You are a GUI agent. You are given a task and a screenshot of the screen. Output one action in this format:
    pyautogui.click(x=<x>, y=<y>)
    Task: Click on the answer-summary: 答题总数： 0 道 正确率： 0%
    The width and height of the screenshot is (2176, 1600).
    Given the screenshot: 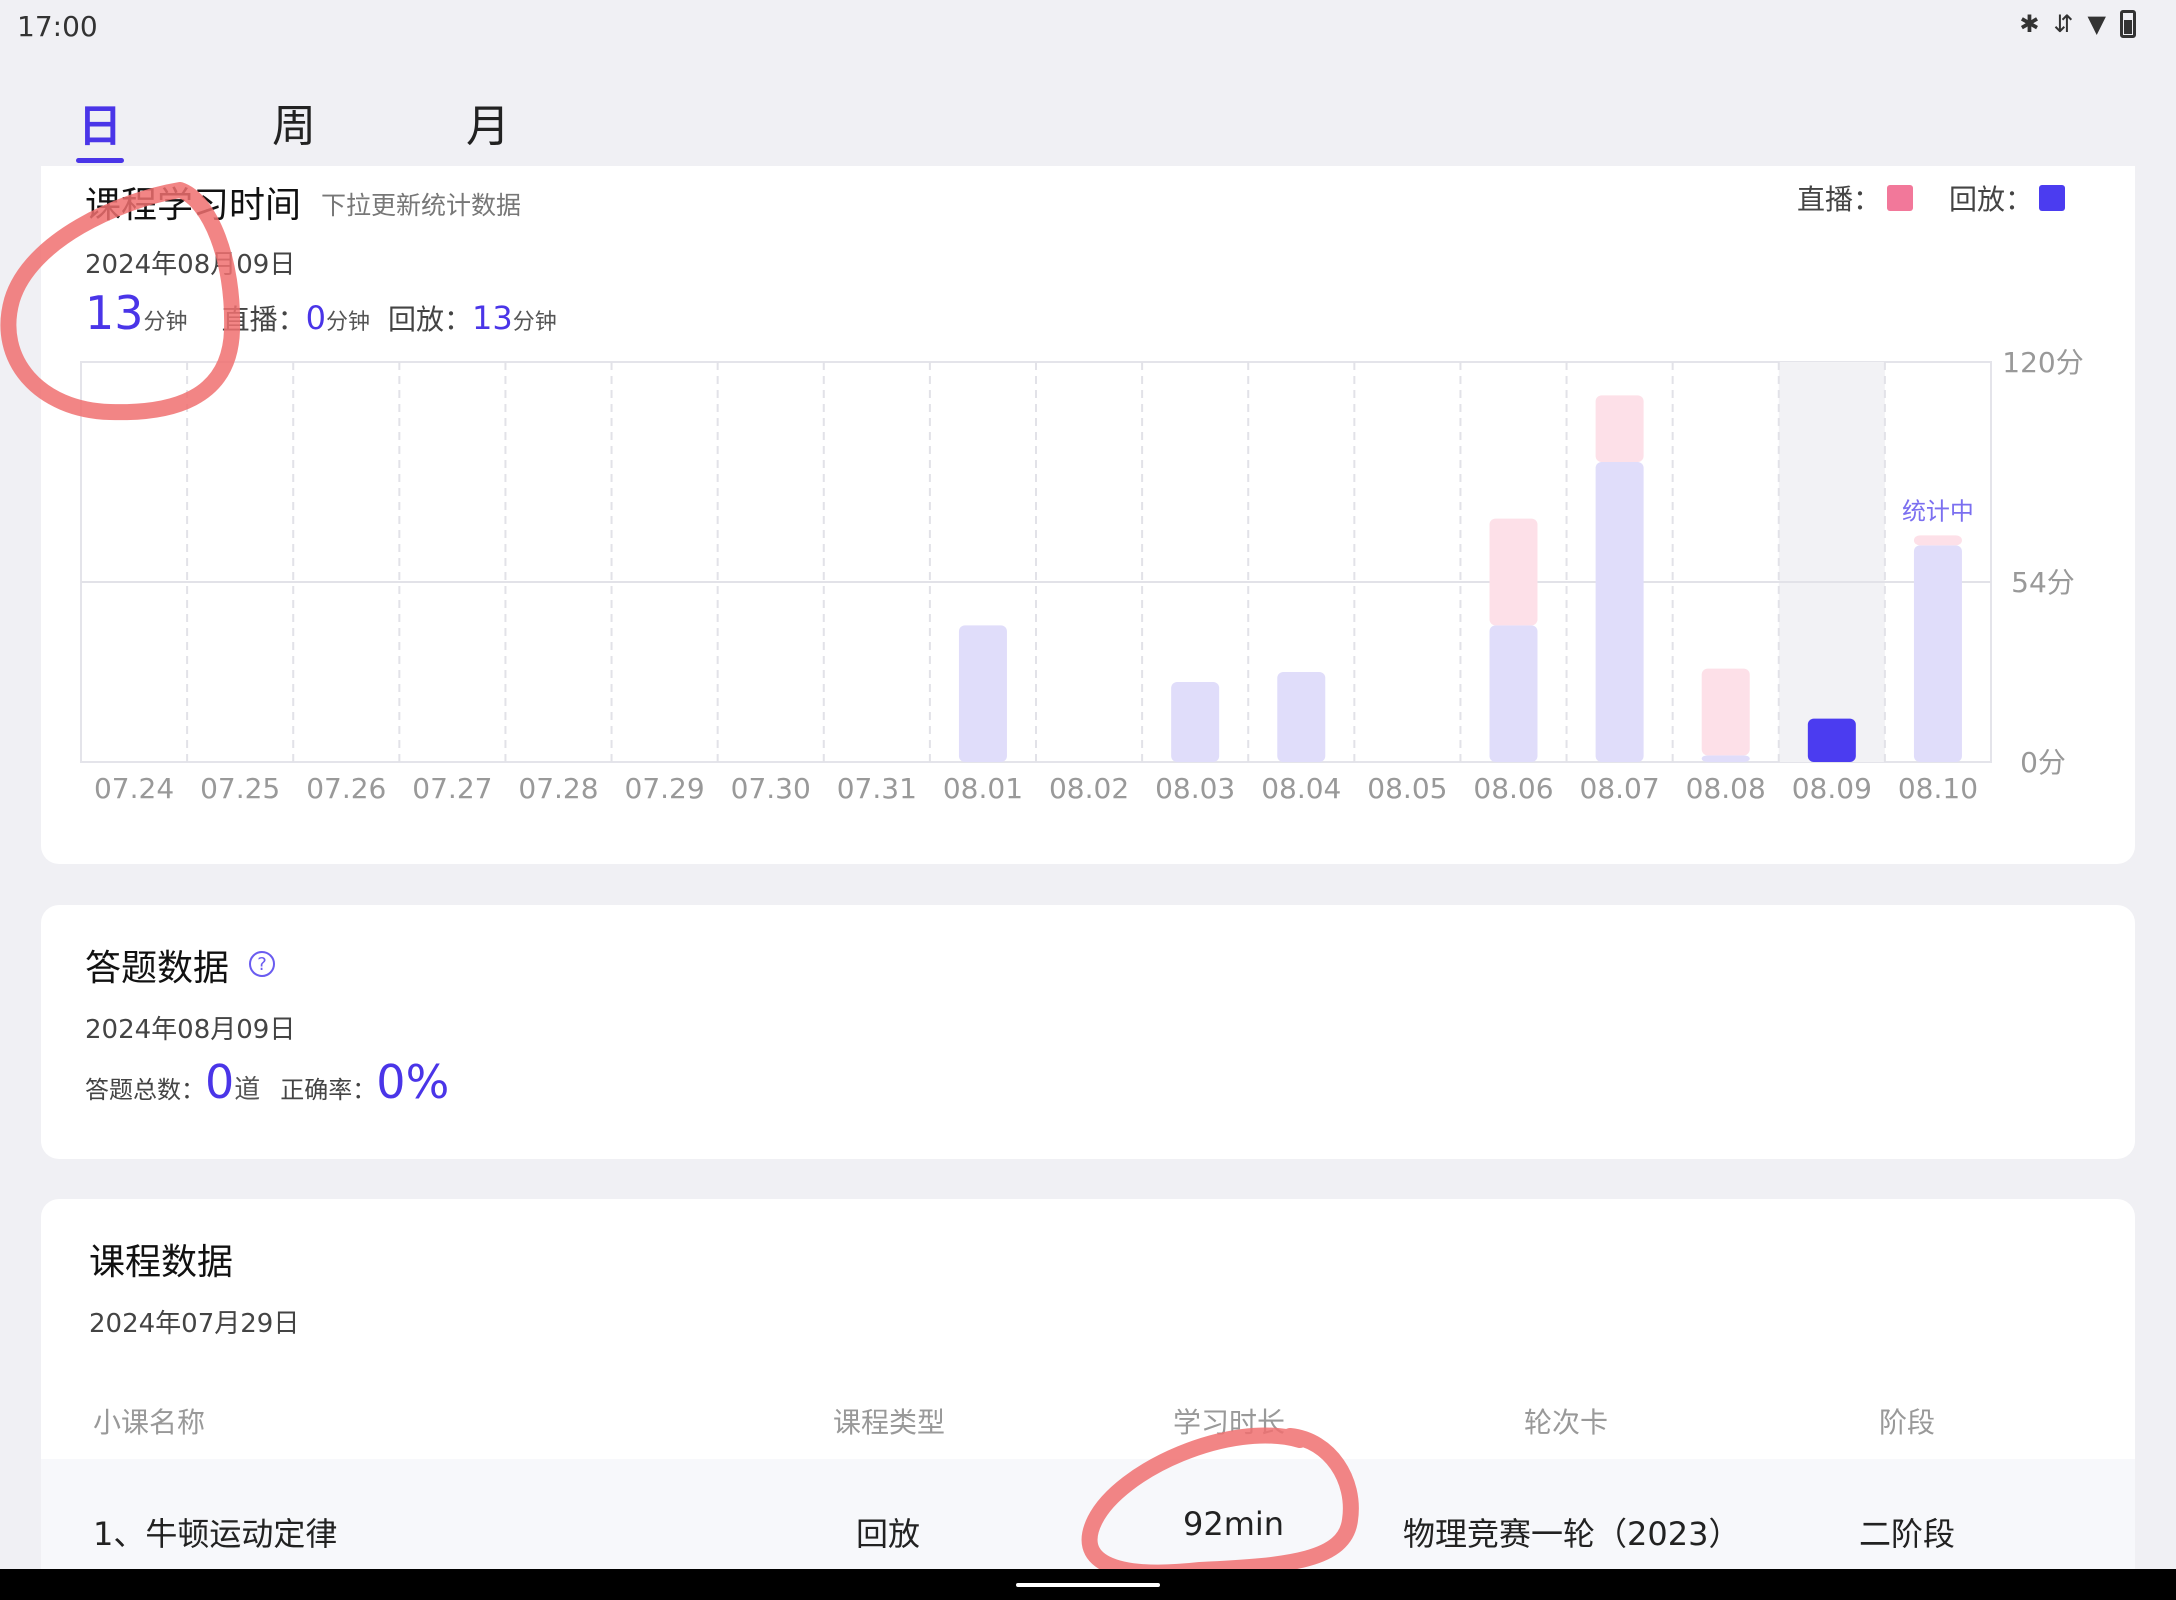 What is the action you would take?
    pyautogui.click(x=267, y=1082)
    